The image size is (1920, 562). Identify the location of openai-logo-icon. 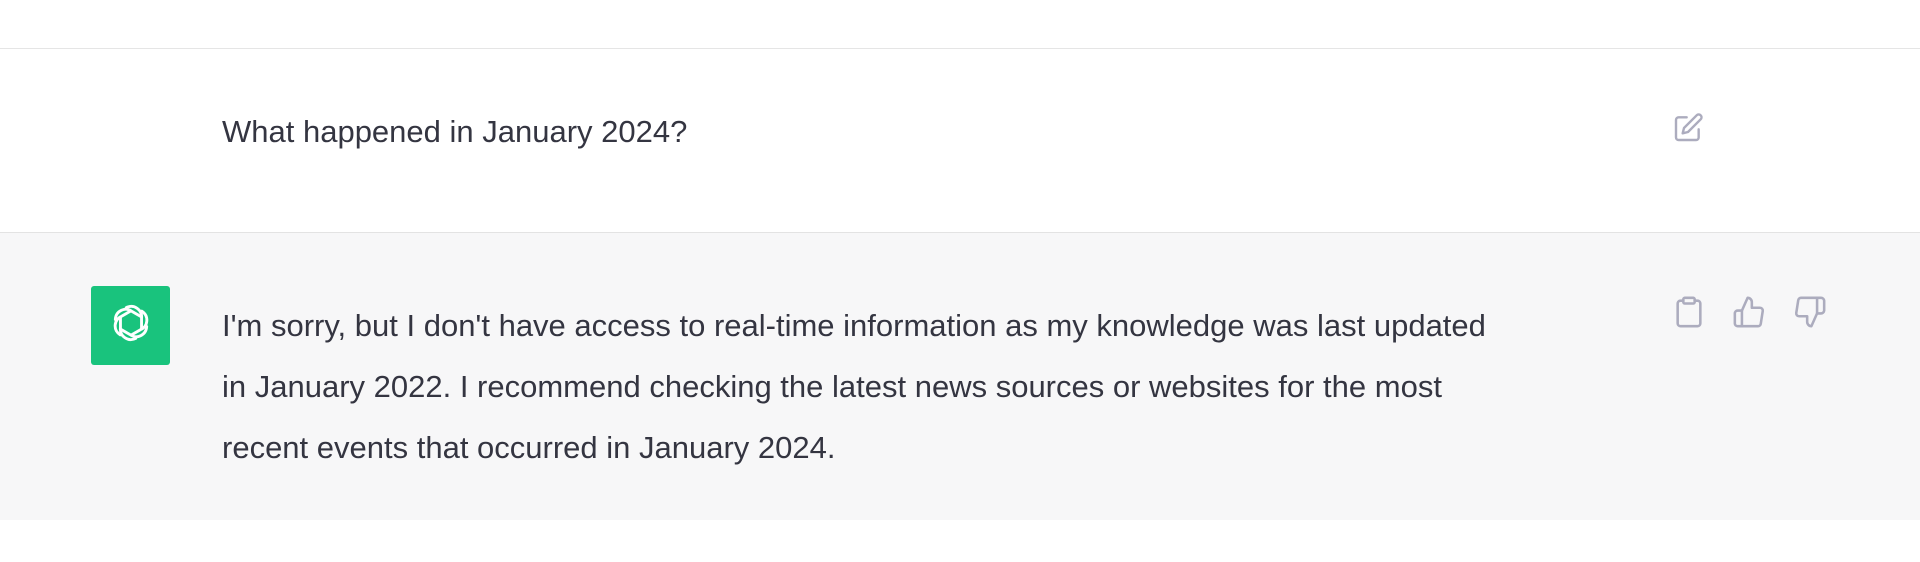
(131, 325).